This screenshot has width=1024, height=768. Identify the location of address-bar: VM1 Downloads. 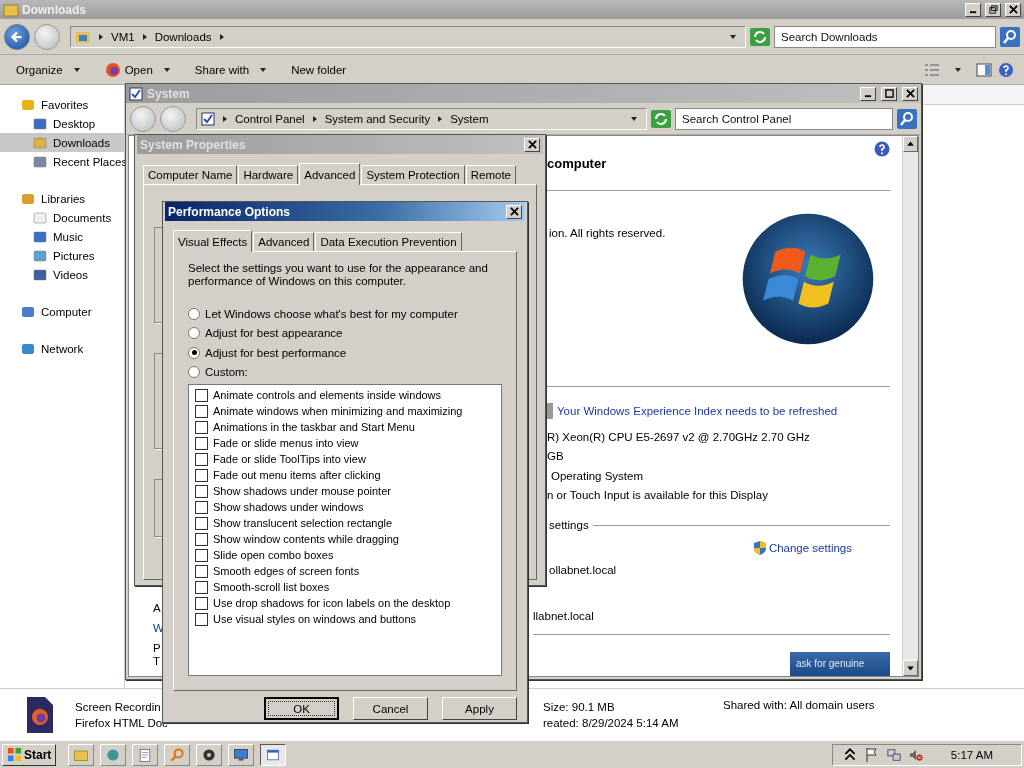
(408, 36).